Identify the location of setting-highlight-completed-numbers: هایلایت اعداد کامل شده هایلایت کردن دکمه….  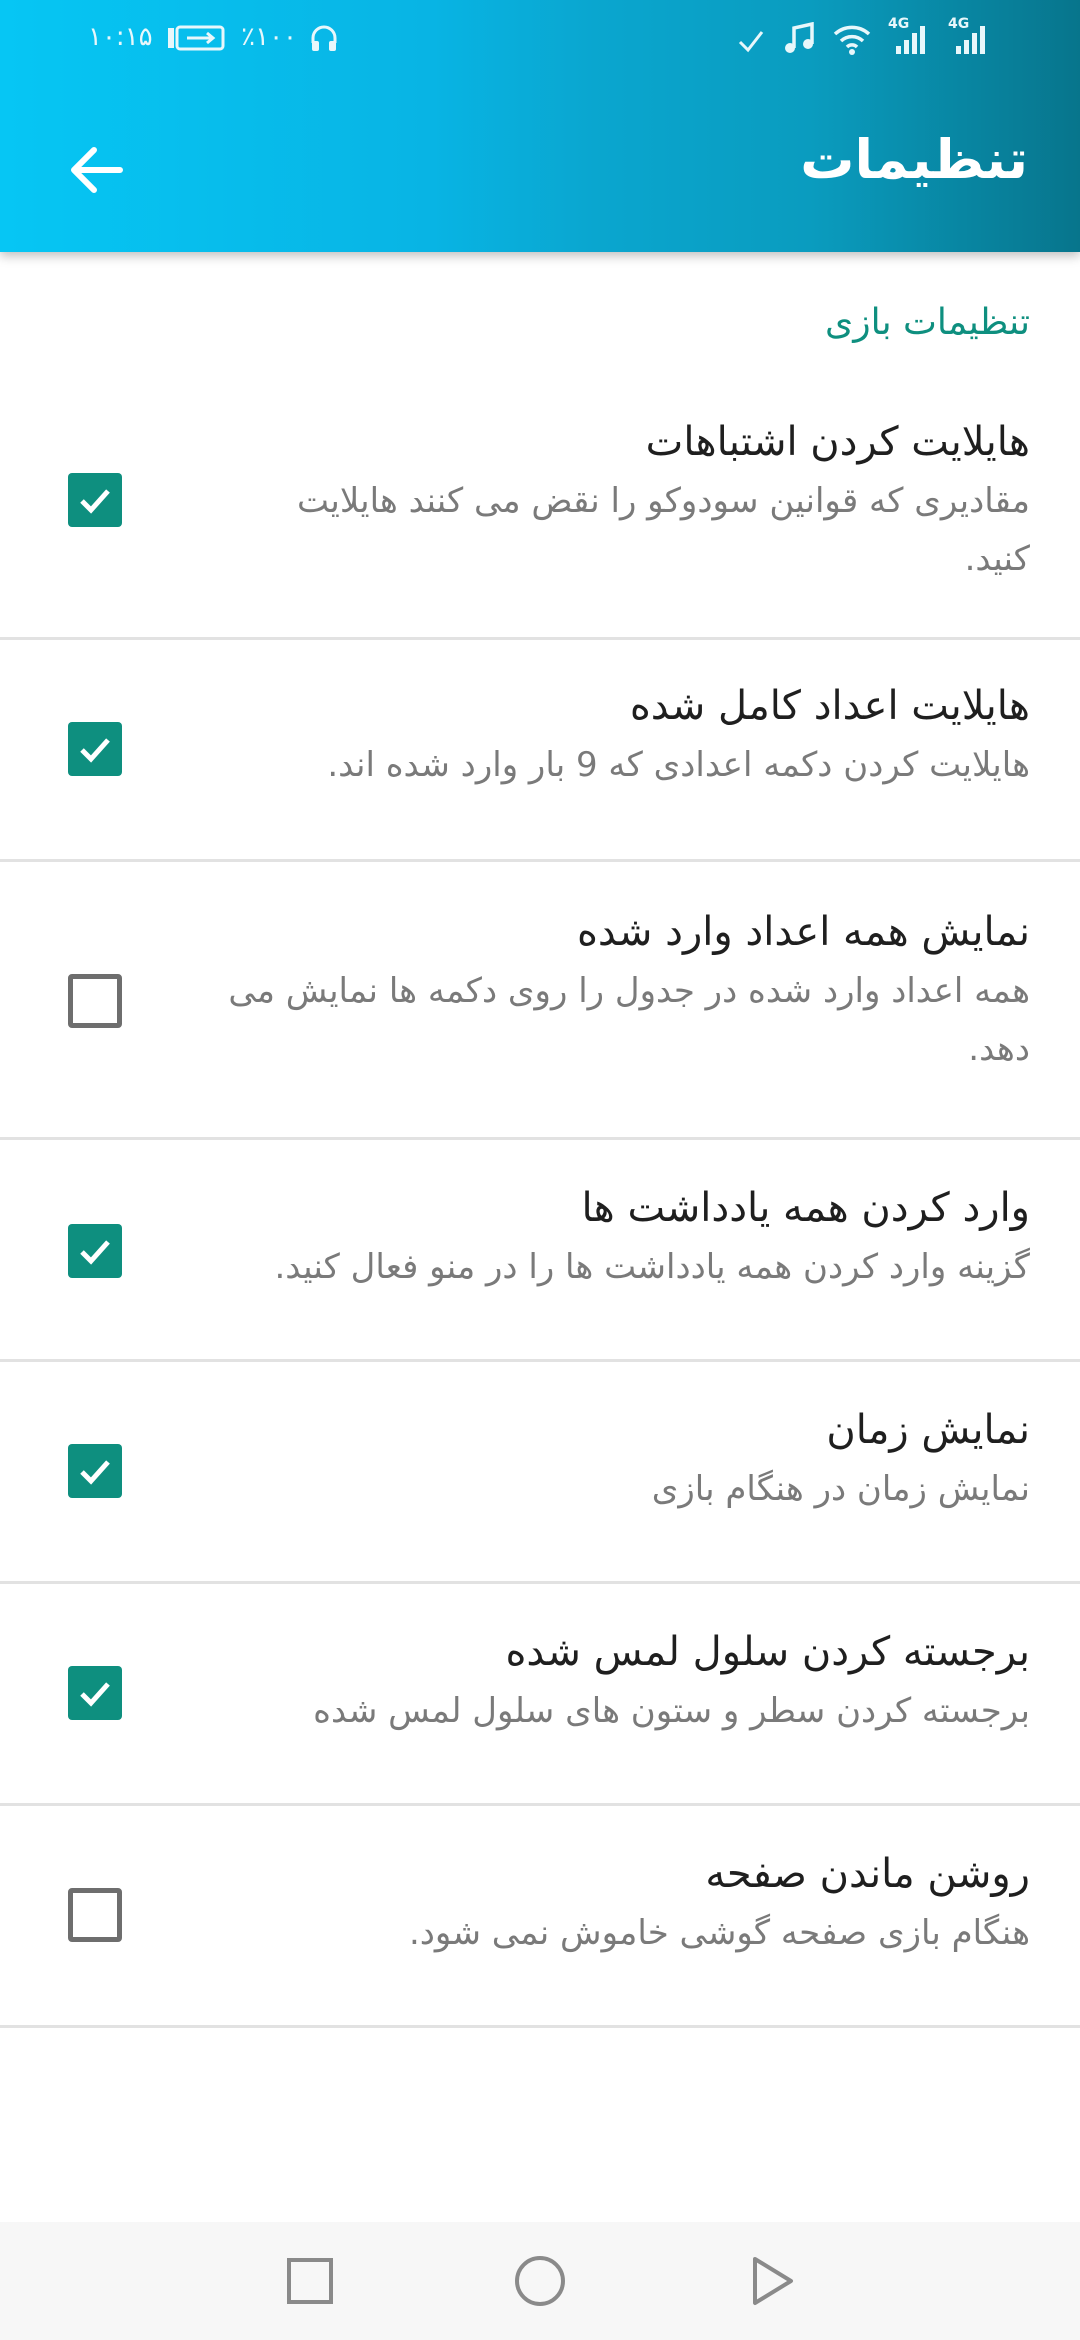
(540, 751).